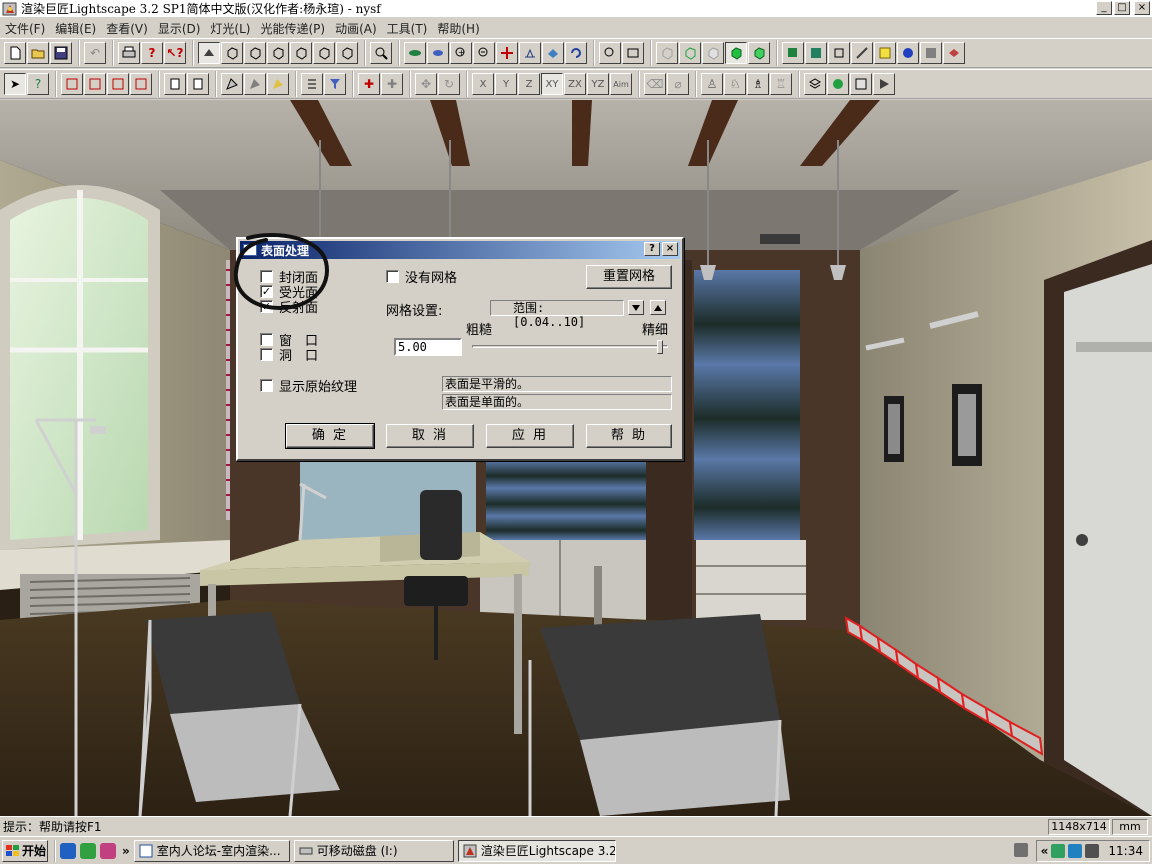  I want to click on pan-icon, so click(507, 53).